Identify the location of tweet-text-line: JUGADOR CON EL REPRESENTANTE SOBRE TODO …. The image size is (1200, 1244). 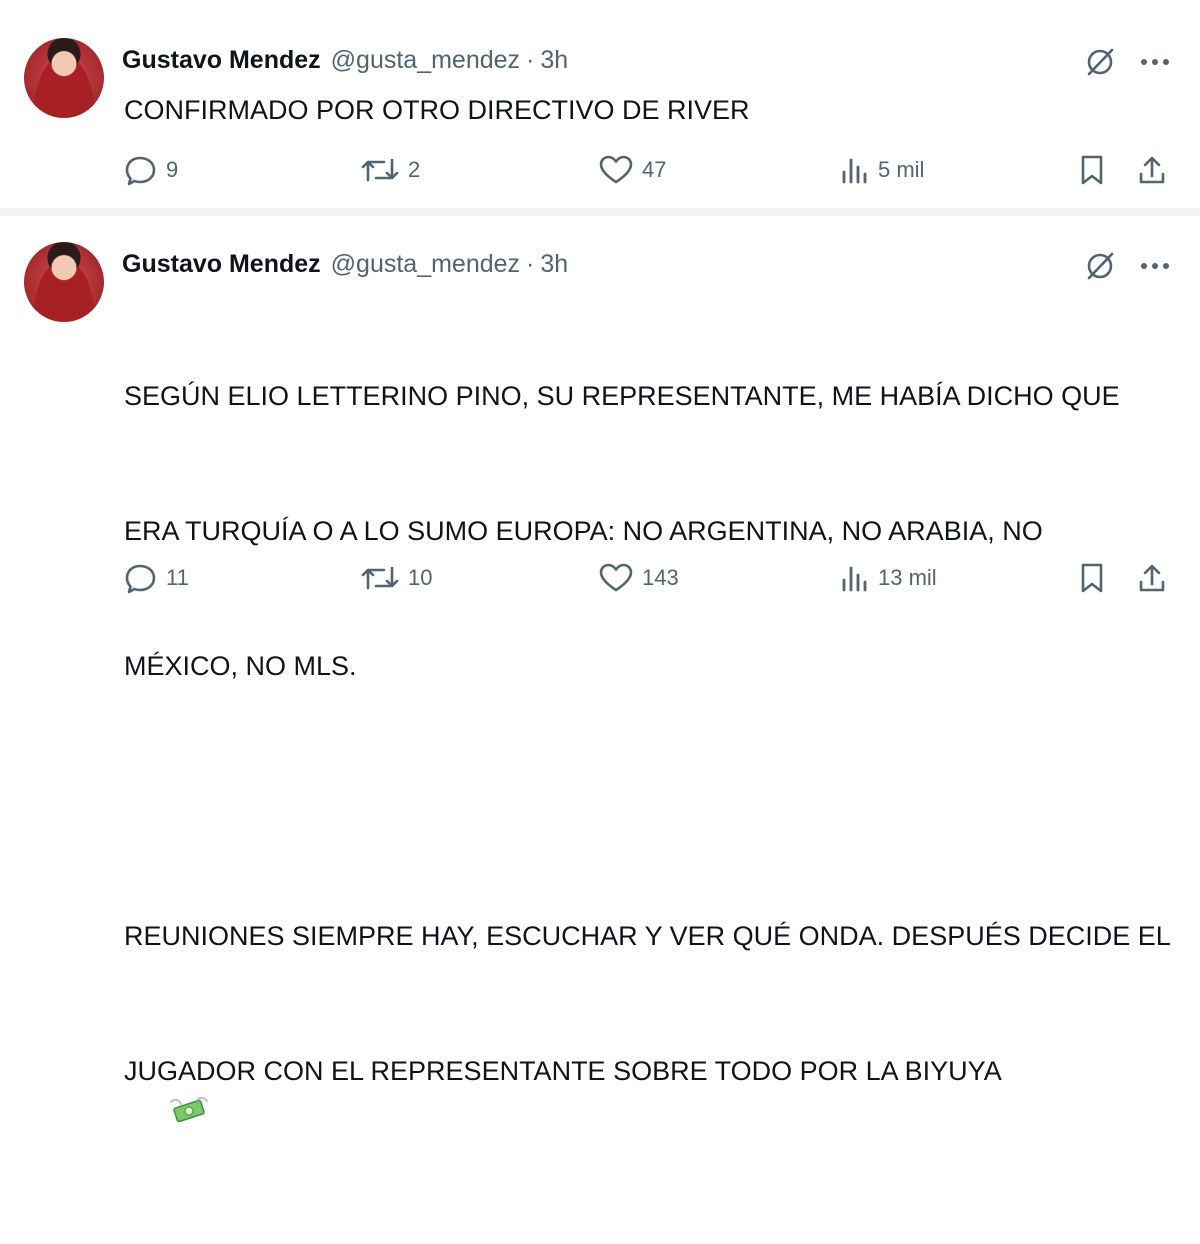
(649, 1117).